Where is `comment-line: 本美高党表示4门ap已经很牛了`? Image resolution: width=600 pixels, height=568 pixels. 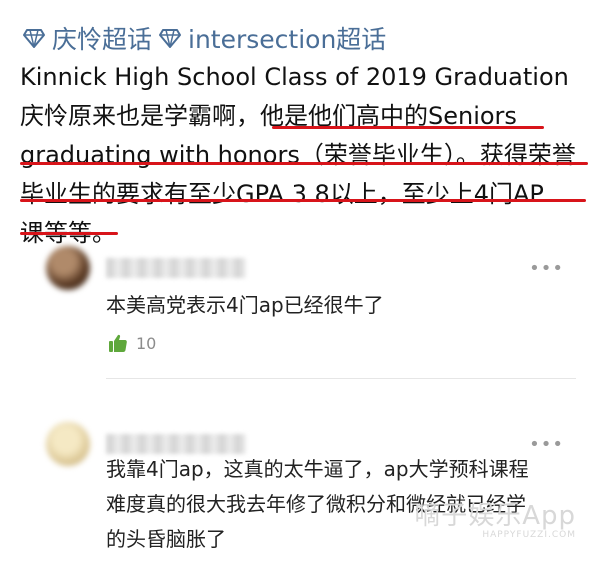 comment-line: 本美高党表示4门ap已经很牛了 is located at coordinates (245, 305).